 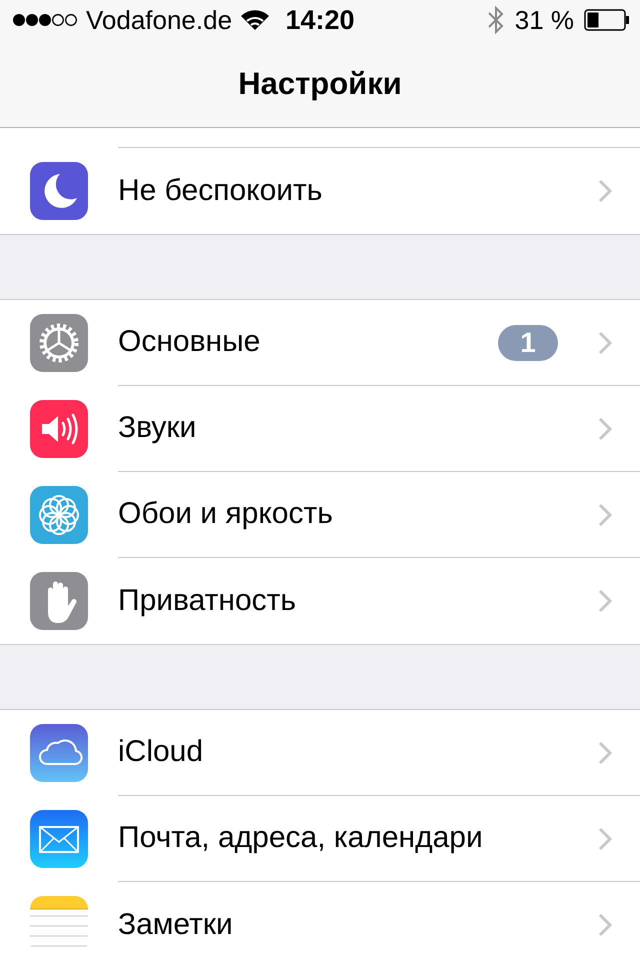 What do you see at coordinates (379, 753) in the screenshot?
I see `settings-row: iCloud` at bounding box center [379, 753].